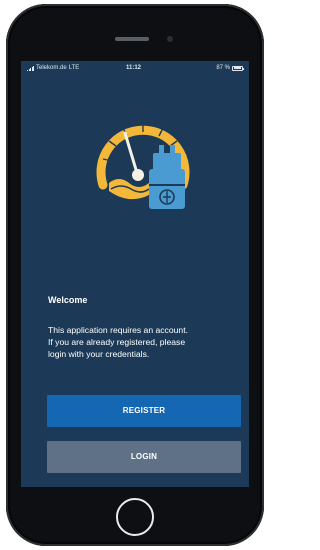  I want to click on network-type: LTE, so click(74, 68).